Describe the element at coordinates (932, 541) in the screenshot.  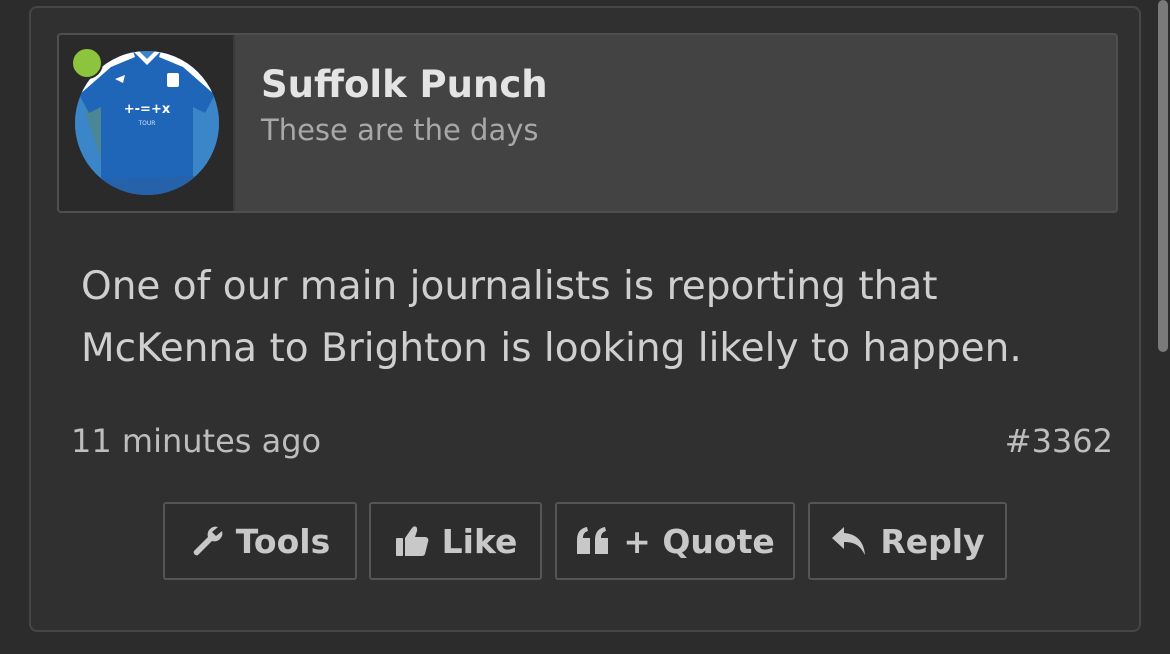
I see `reply-button-label: Reply` at that location.